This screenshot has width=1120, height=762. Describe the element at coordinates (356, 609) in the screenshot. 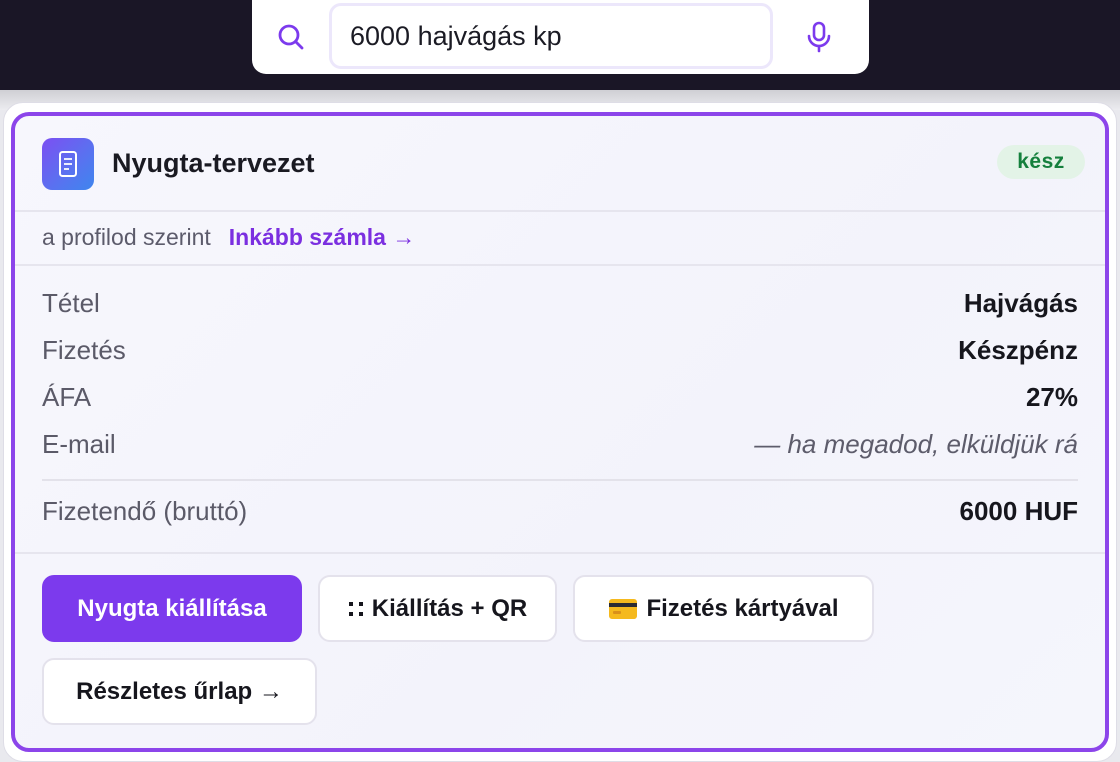

I see `qr-icon` at that location.